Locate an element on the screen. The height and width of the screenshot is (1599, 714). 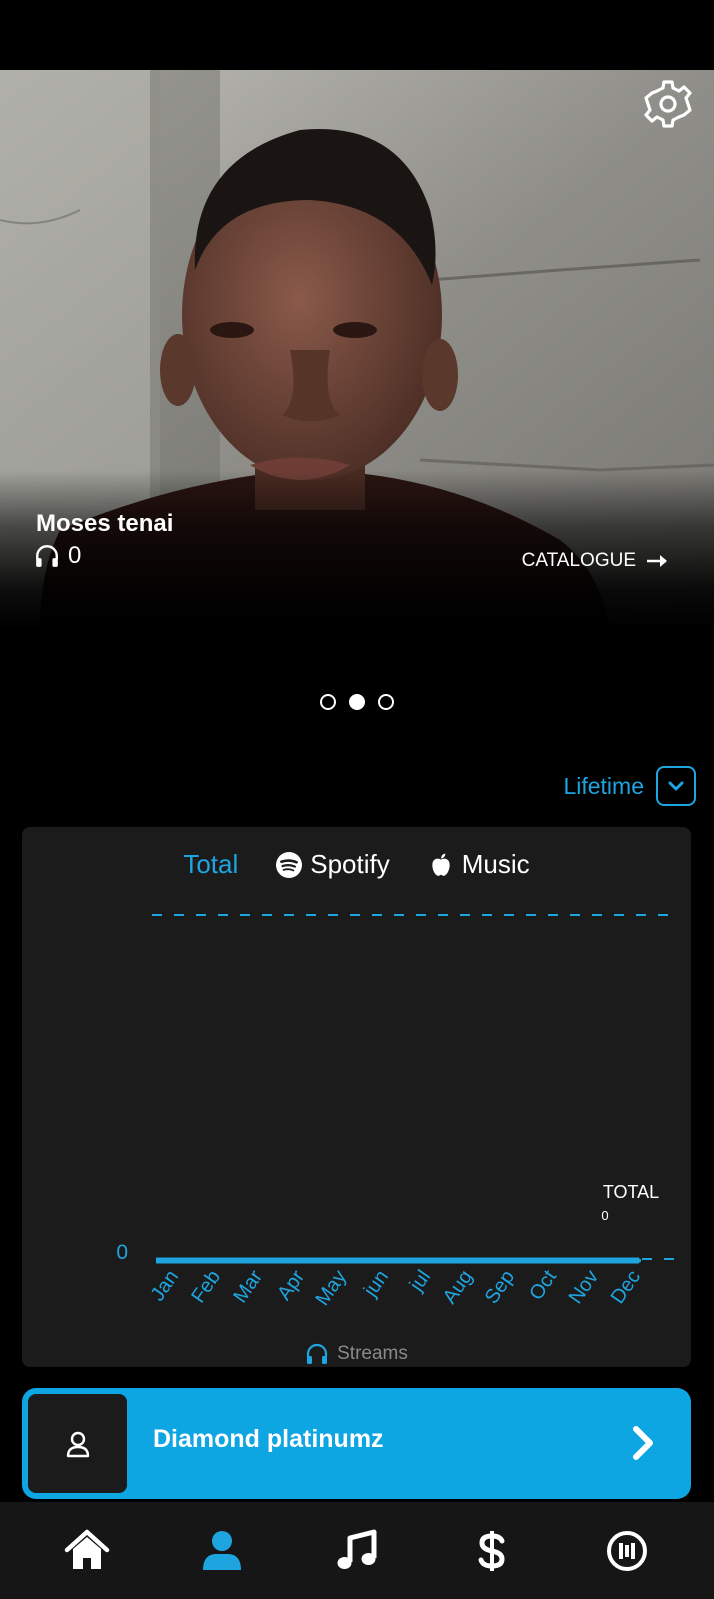
data-point-jun is located at coordinates (387, 1260).